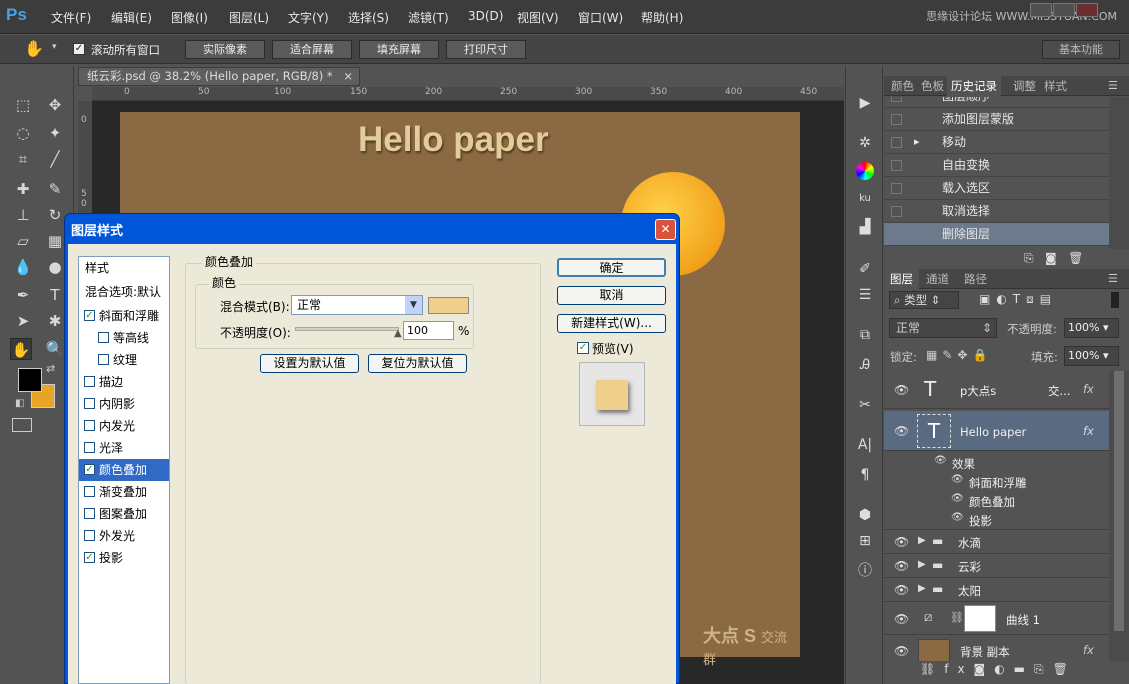  What do you see at coordinates (902, 86) in the screenshot?
I see `tab-color: 颜色` at bounding box center [902, 86].